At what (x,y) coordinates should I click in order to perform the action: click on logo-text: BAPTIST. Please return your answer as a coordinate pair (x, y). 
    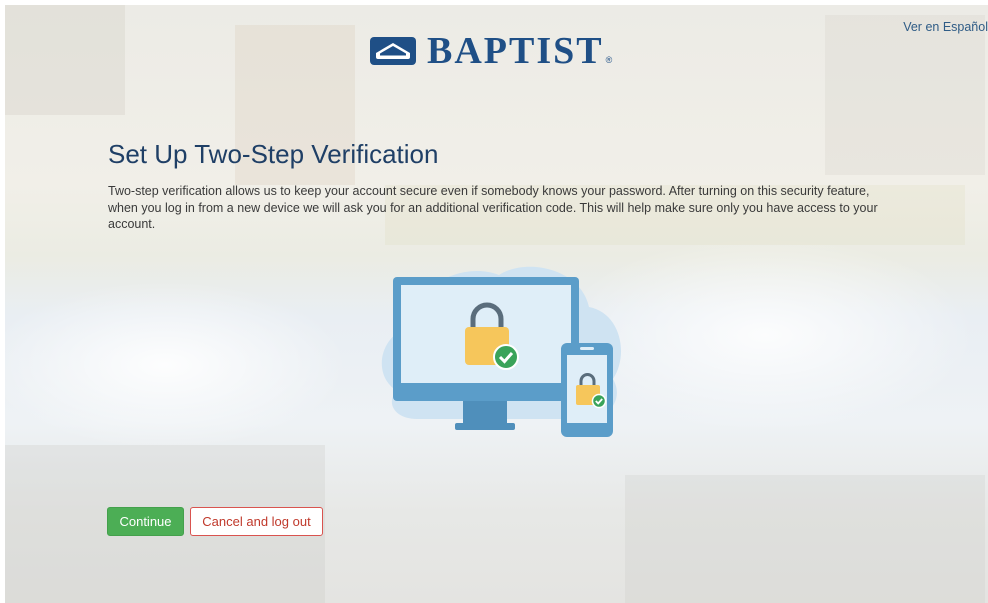
    Looking at the image, I should click on (515, 51).